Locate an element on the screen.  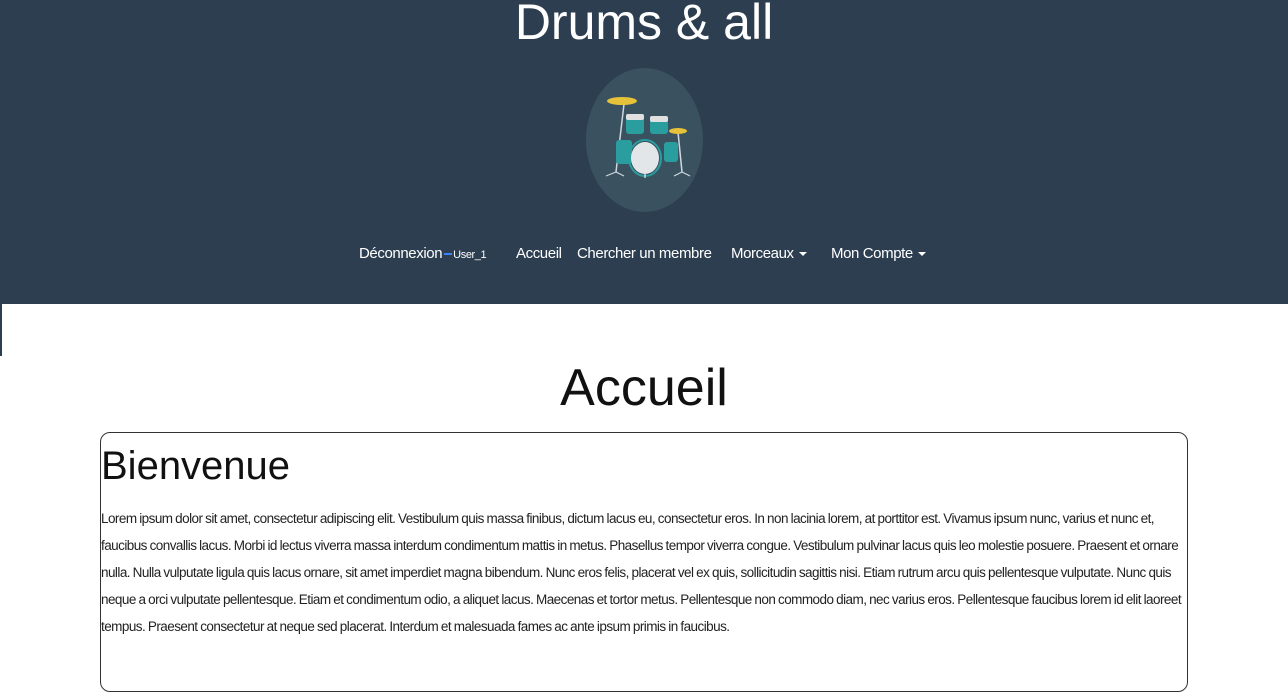
drum-kit-logo is located at coordinates (644, 140).